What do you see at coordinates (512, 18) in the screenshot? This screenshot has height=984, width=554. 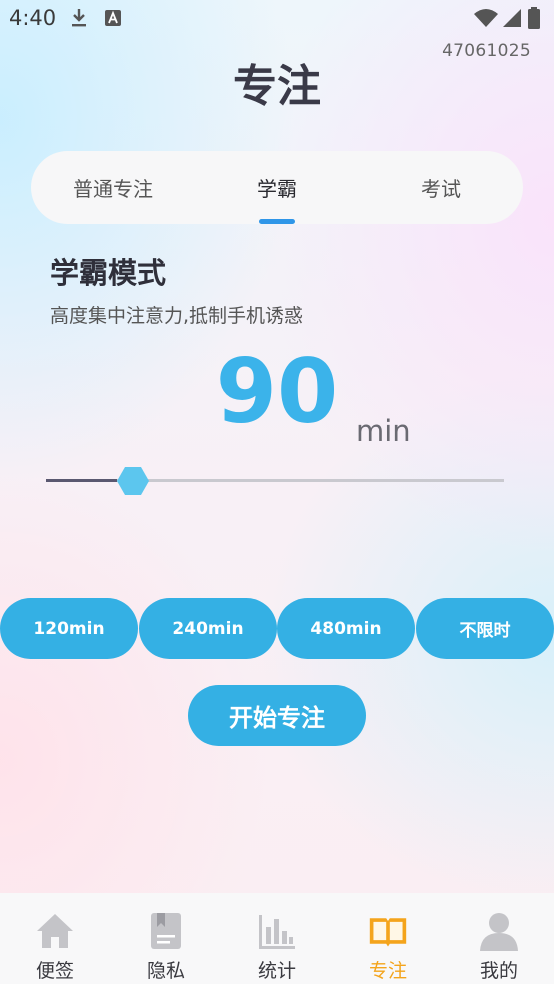 I see `signal-icon` at bounding box center [512, 18].